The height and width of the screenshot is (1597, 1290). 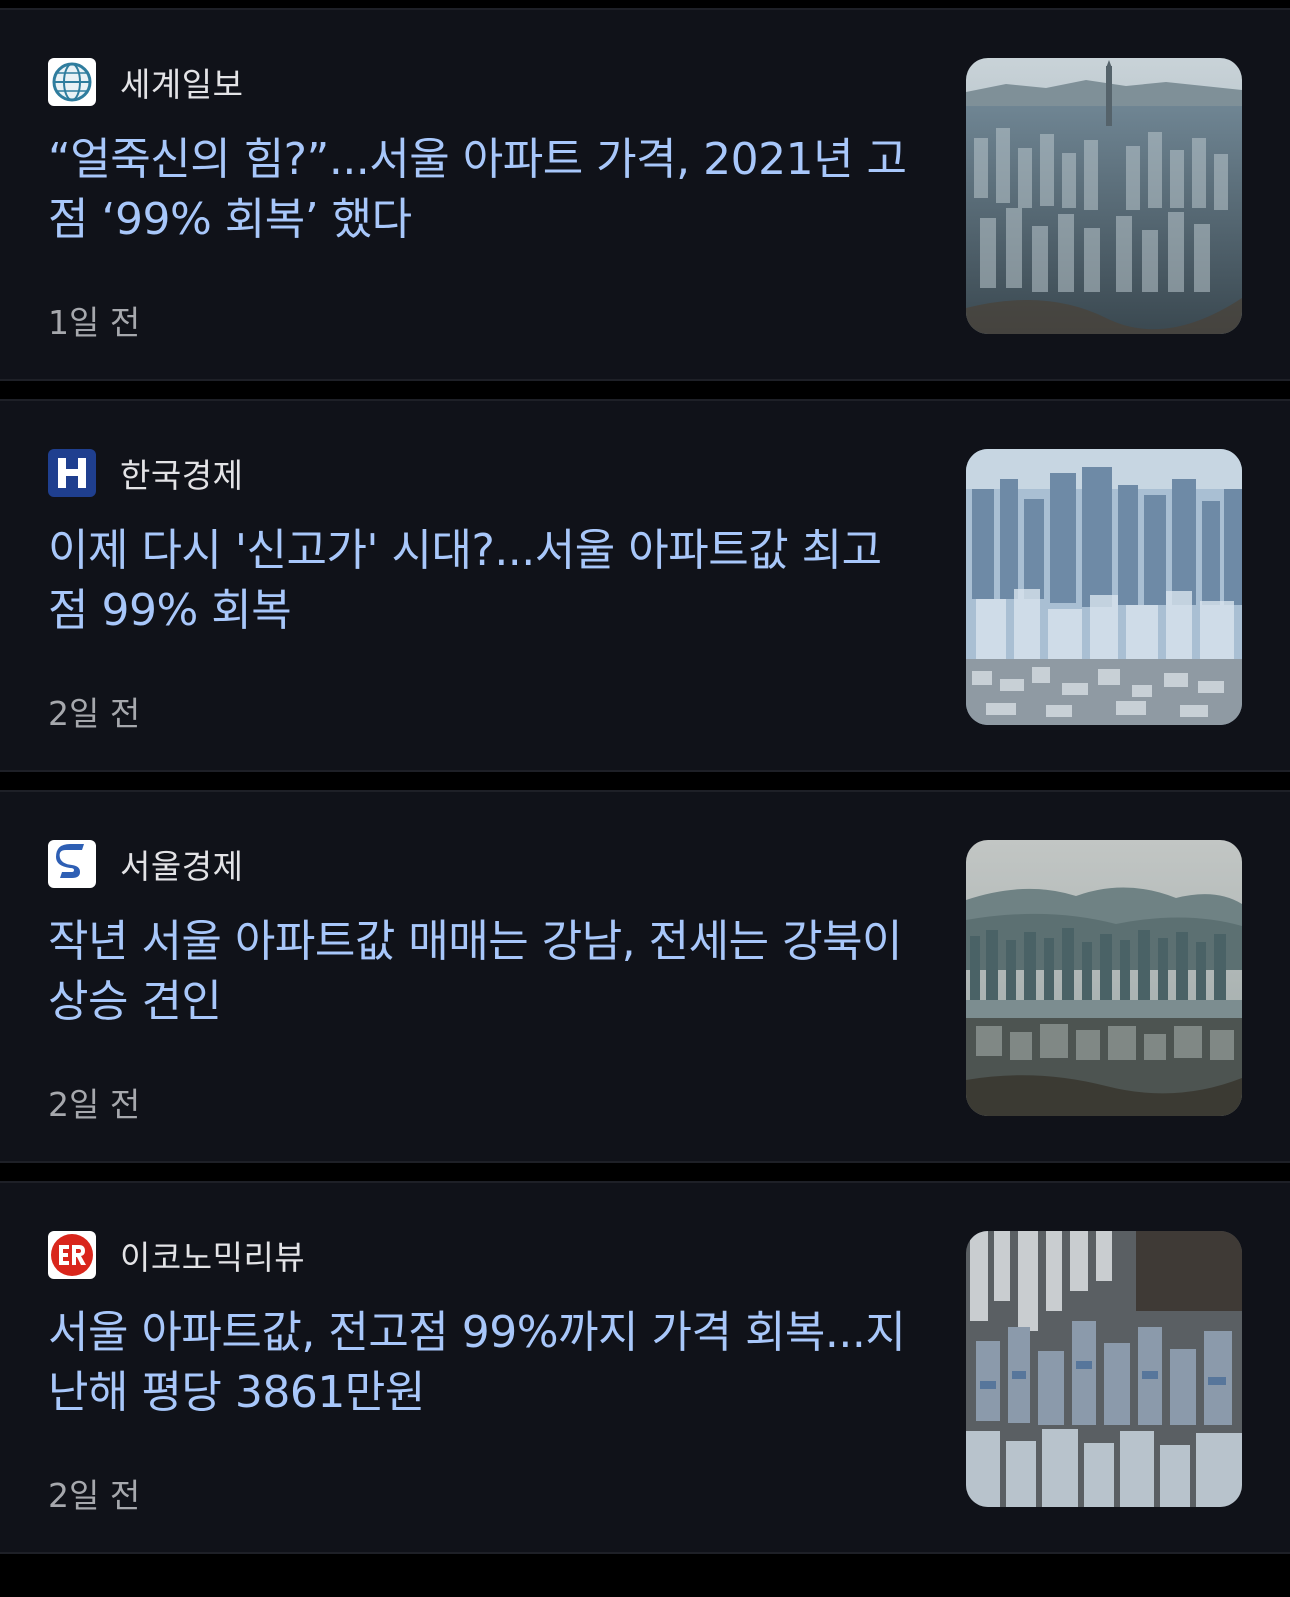 What do you see at coordinates (182, 84) in the screenshot?
I see `source-name: 세계일보` at bounding box center [182, 84].